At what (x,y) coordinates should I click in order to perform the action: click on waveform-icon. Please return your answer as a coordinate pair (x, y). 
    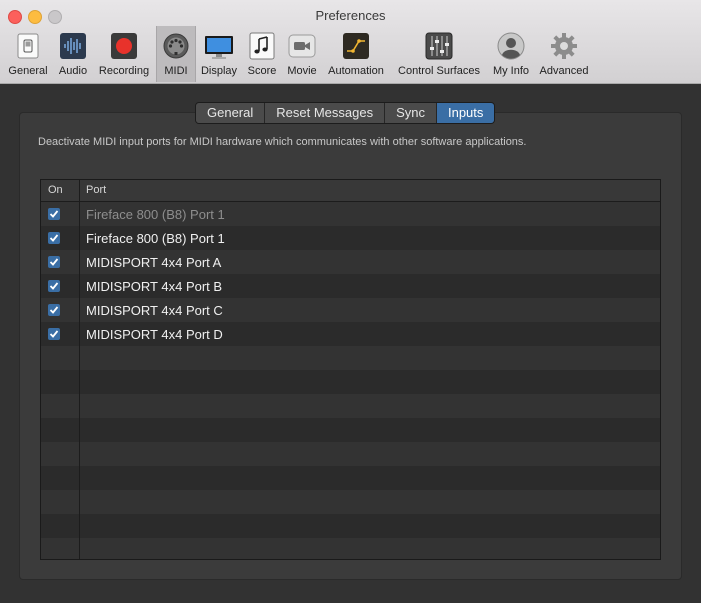
    Looking at the image, I should click on (73, 46).